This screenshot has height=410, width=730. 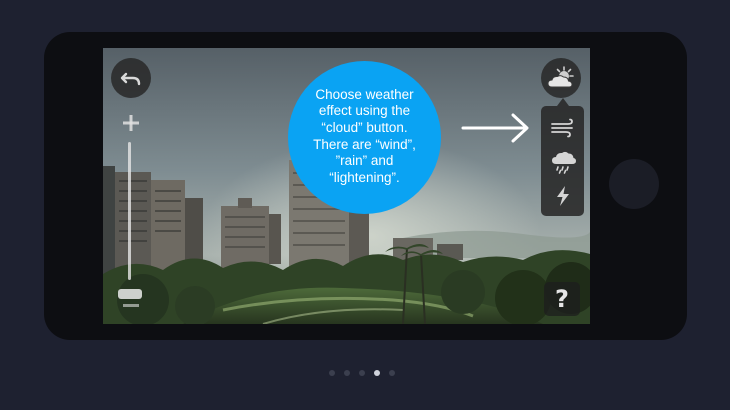 I want to click on wind-effect-button, so click(x=562, y=128).